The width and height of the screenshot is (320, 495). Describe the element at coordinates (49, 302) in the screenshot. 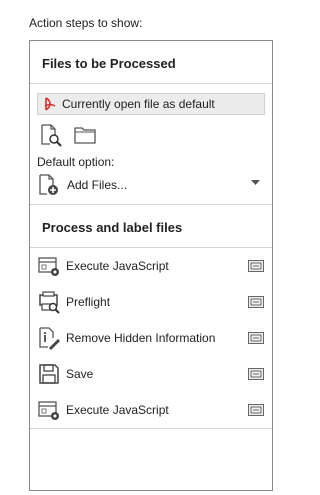

I see `preflight-icon` at that location.